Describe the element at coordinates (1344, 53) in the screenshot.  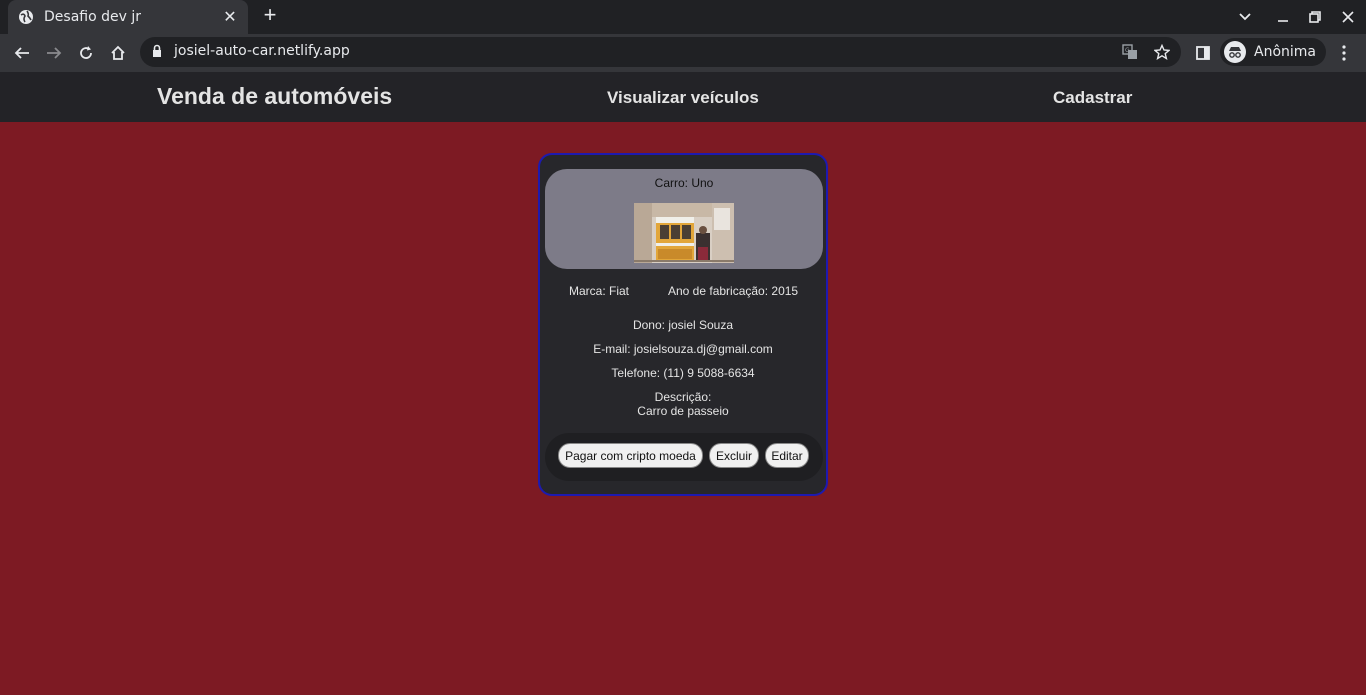
I see `kebab-menu-icon` at that location.